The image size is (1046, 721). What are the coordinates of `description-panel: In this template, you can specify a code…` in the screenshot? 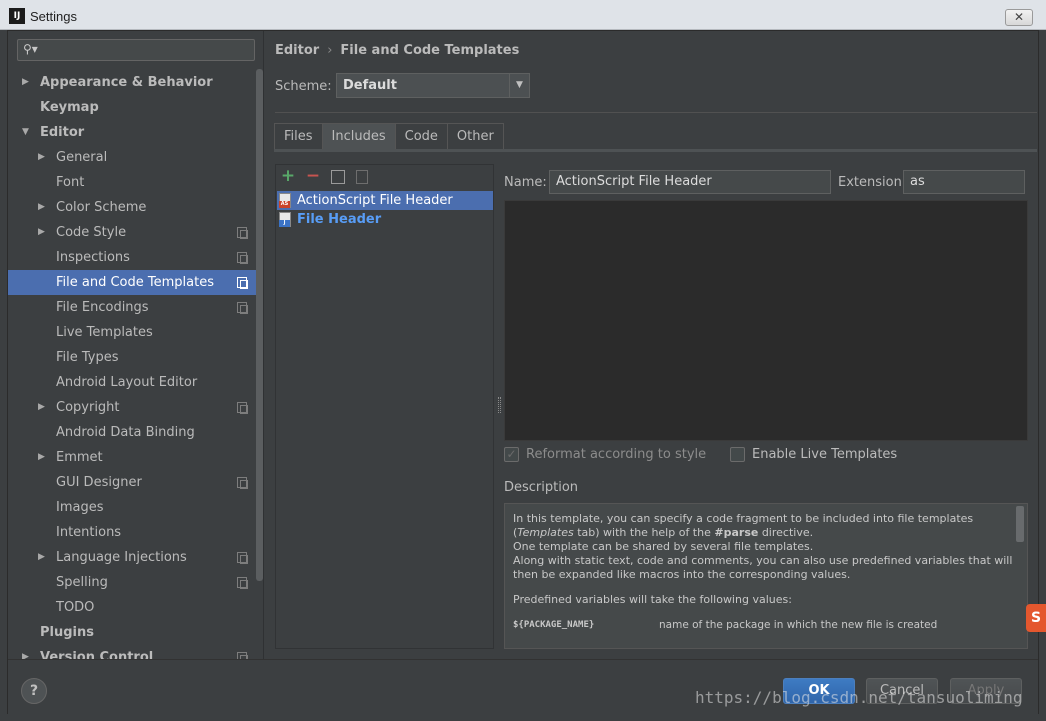 It's located at (766, 576).